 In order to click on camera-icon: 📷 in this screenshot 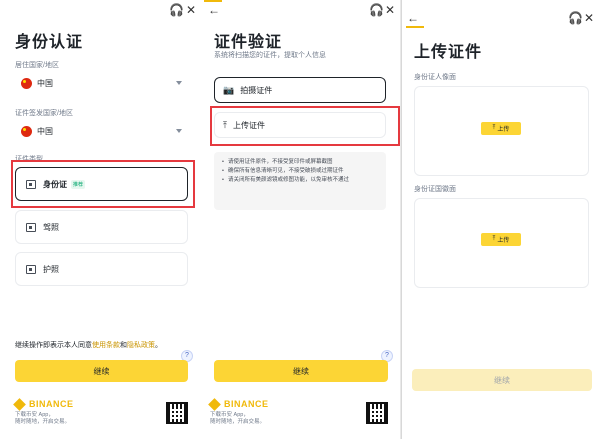, I will do `click(229, 89)`.